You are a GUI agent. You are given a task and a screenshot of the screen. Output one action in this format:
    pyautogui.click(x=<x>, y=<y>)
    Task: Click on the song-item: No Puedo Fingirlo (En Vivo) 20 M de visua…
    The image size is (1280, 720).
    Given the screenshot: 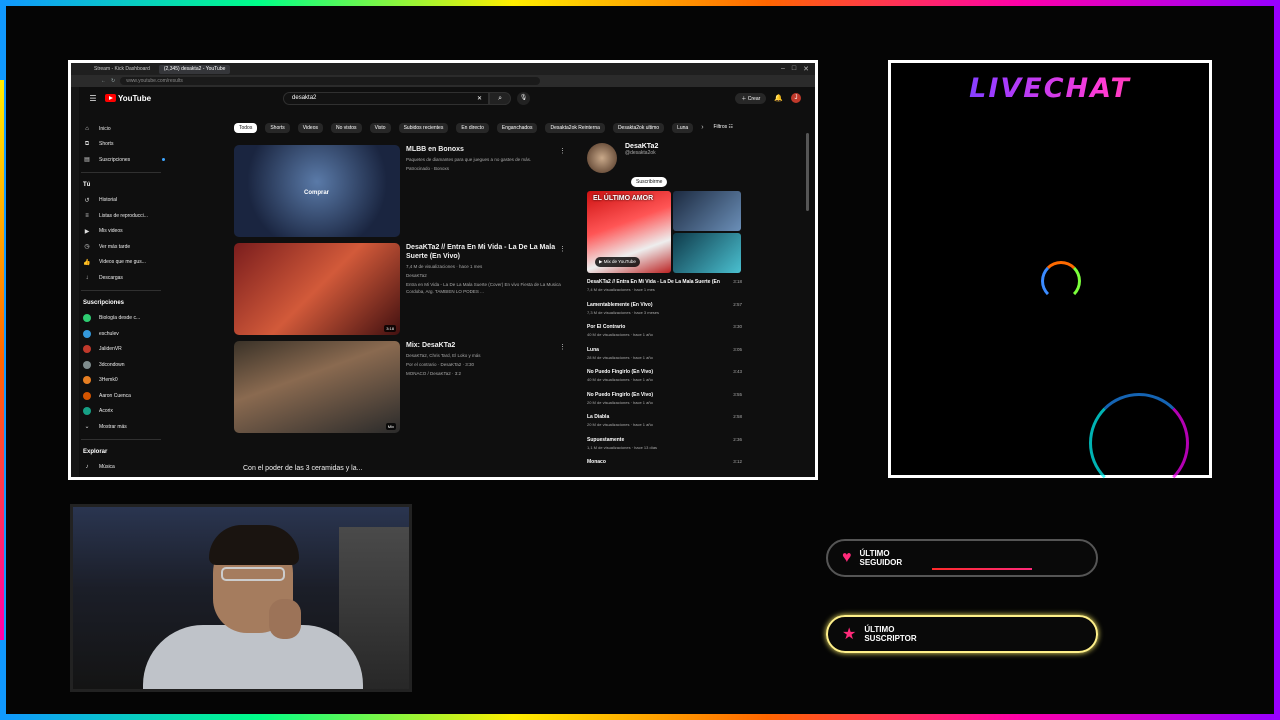 What is the action you would take?
    pyautogui.click(x=664, y=403)
    